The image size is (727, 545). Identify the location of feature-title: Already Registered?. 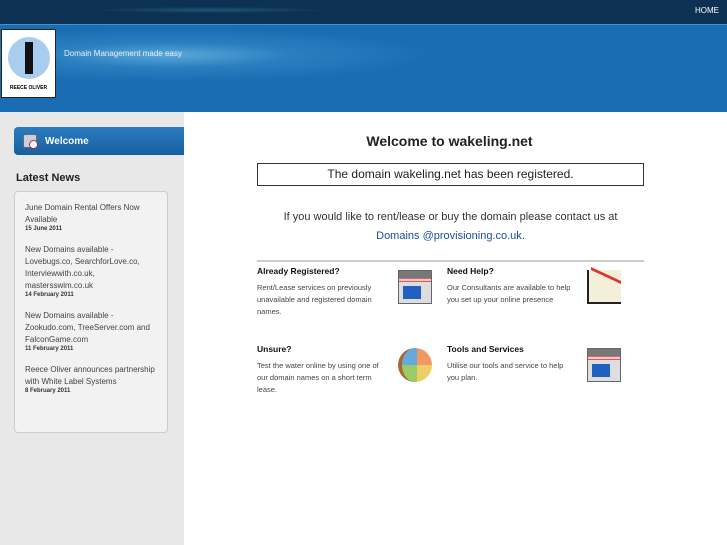
(298, 271).